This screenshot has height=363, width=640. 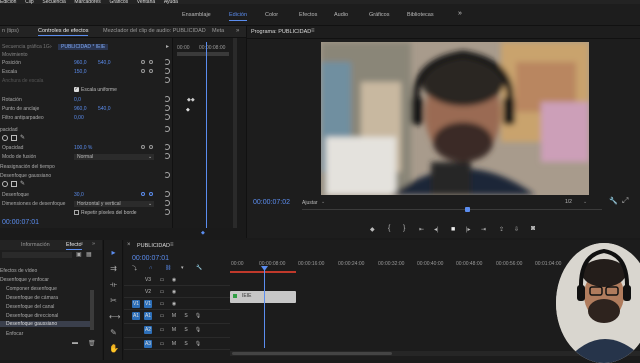 I want to click on active-clip-label: PUBLICIDAD * IEIE, so click(x=83, y=47).